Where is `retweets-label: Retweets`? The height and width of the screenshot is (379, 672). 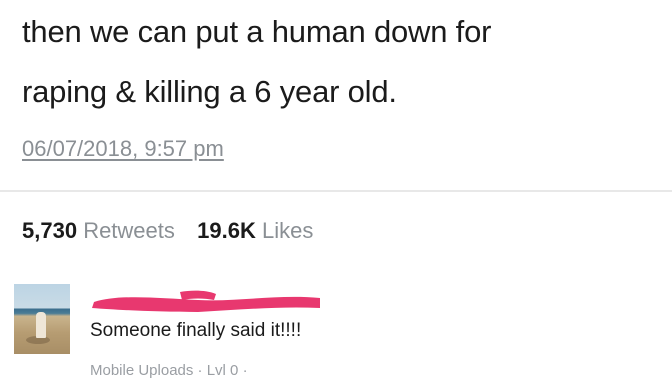 retweets-label: Retweets is located at coordinates (129, 230).